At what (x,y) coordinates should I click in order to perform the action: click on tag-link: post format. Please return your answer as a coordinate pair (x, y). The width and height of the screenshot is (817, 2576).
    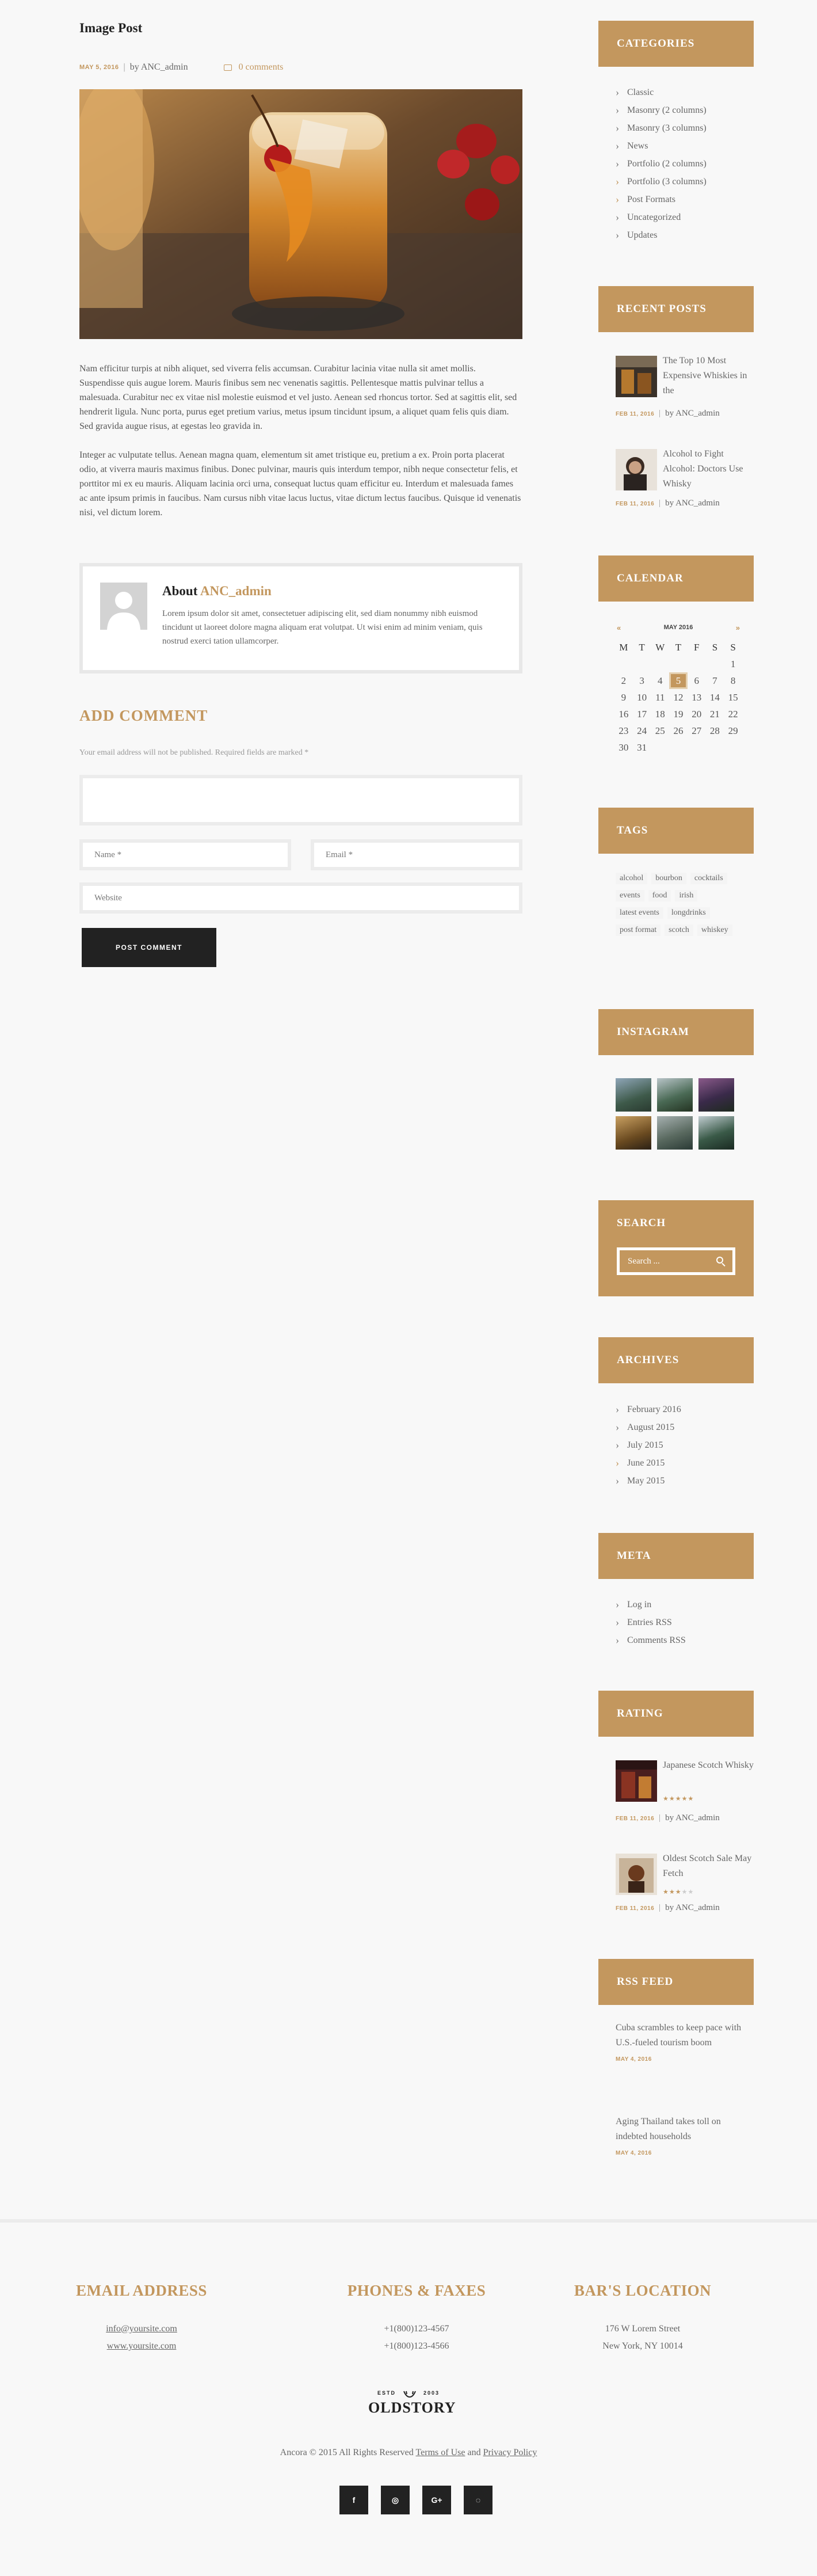
    Looking at the image, I should click on (638, 930).